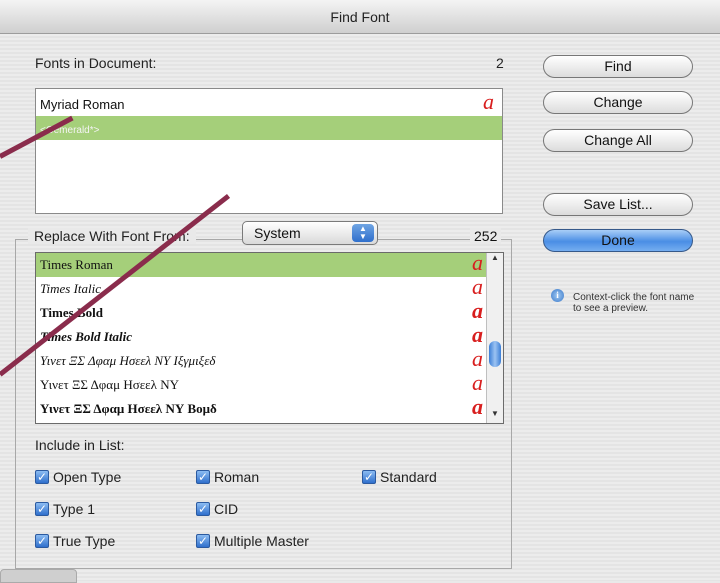 The width and height of the screenshot is (720, 583). I want to click on document-font-count: 2, so click(500, 63).